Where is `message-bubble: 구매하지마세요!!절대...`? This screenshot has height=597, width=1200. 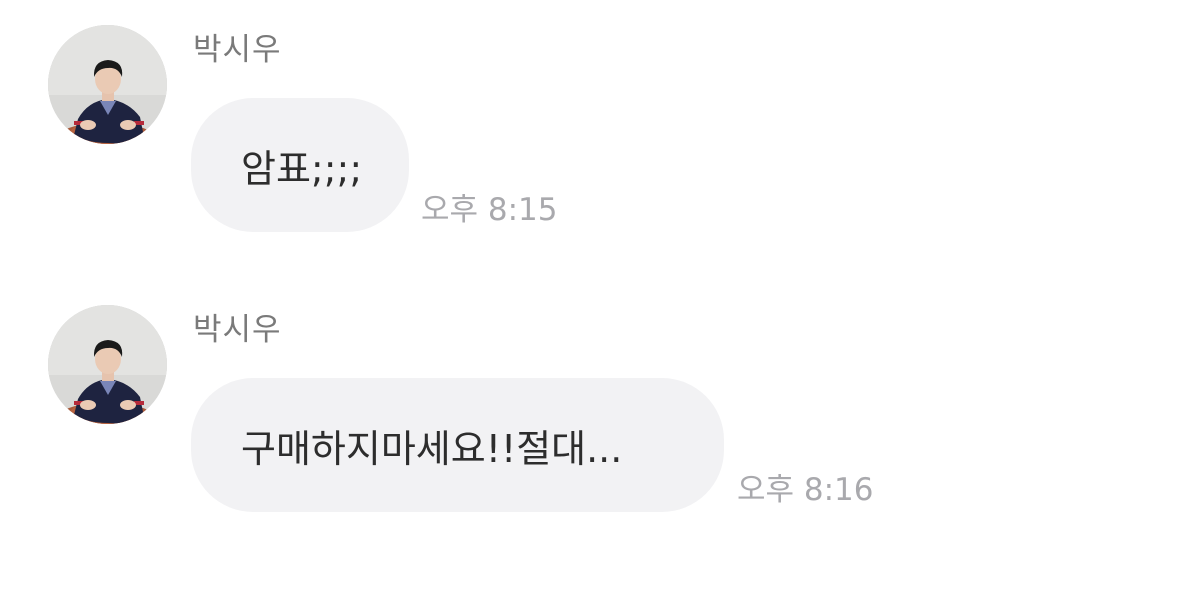
message-bubble: 구매하지마세요!!절대... is located at coordinates (457, 445).